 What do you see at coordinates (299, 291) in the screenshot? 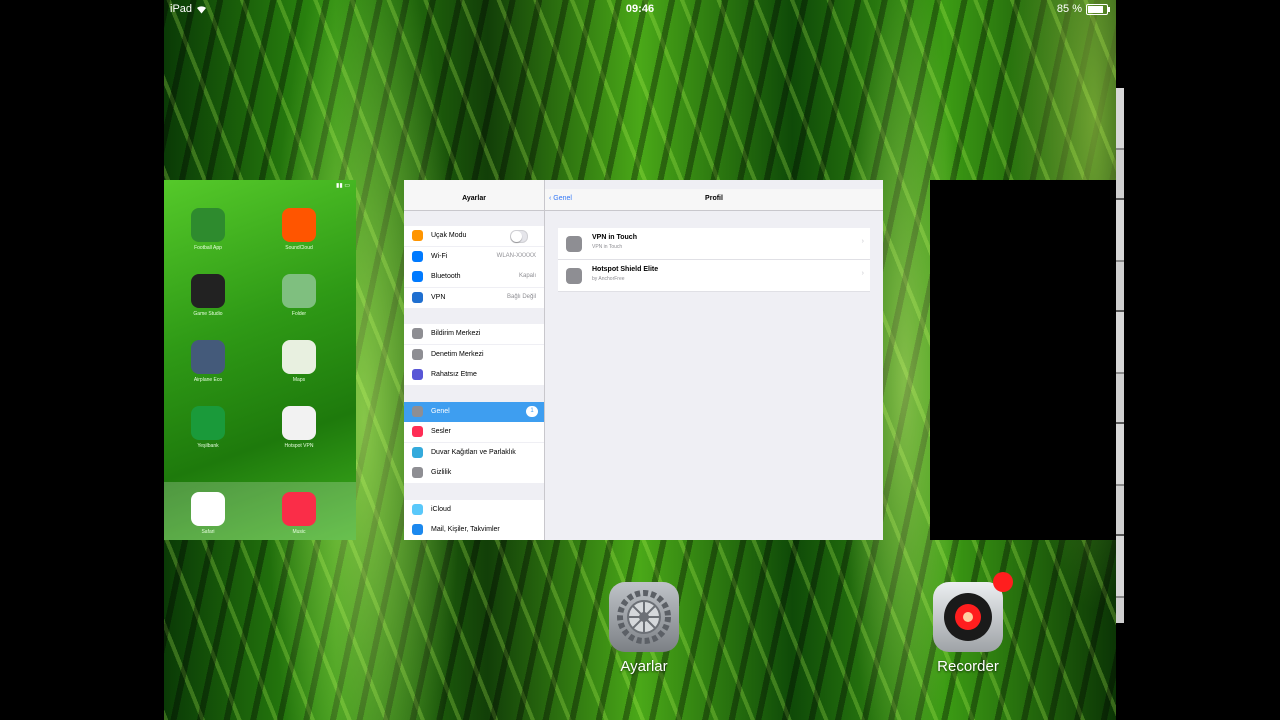
I see `folder-icon` at bounding box center [299, 291].